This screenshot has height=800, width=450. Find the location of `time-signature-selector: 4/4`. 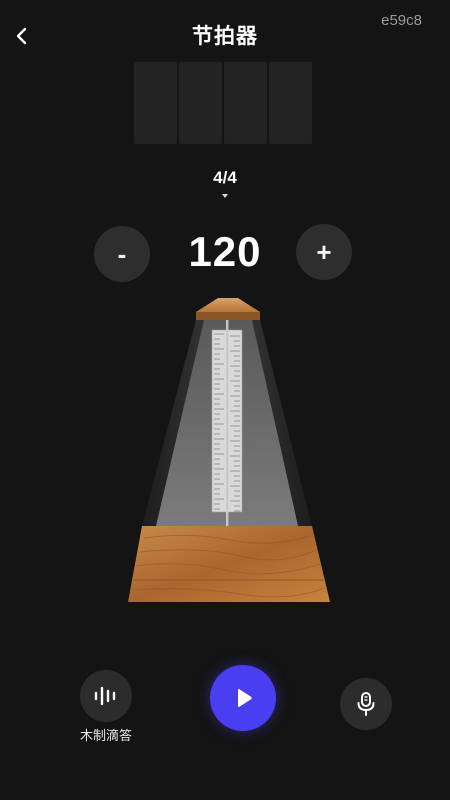

time-signature-selector: 4/4 is located at coordinates (225, 183).